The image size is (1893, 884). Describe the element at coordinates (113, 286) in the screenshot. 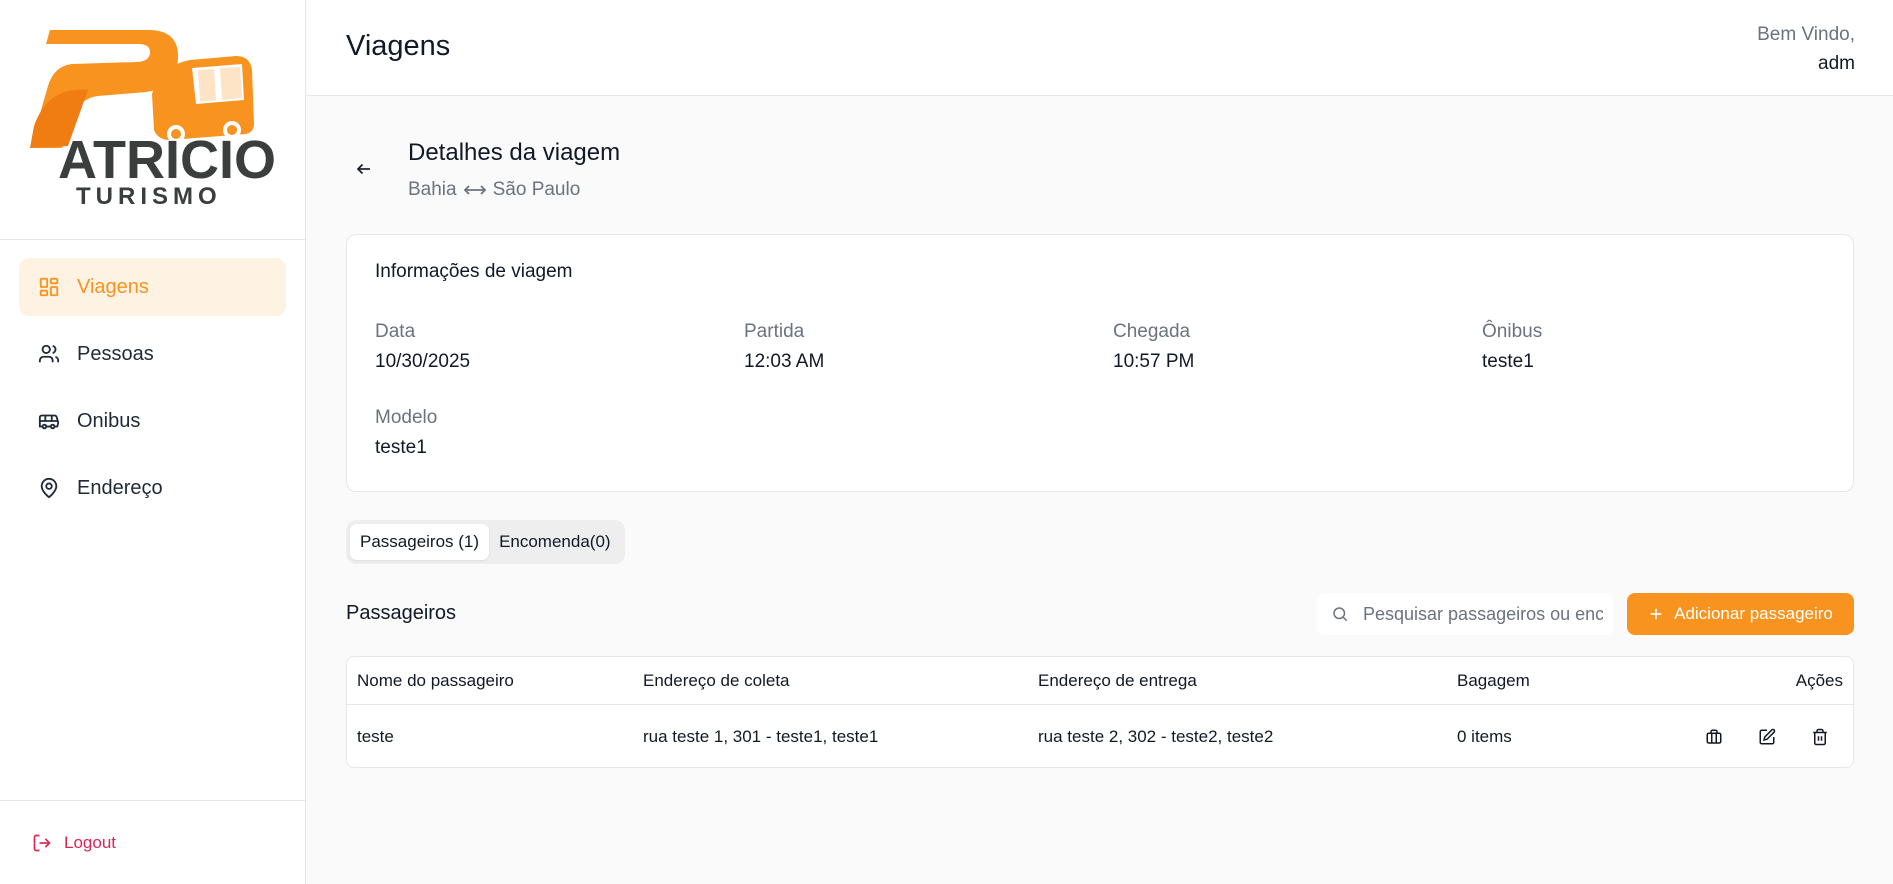

I see `sidebar-item-label: Viagens` at that location.